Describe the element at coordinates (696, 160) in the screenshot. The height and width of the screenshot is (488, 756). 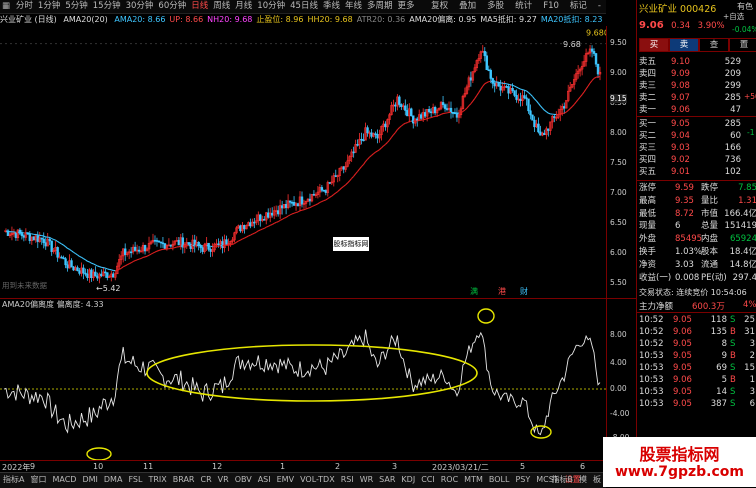
I see `order-book-row: 买四9.02736` at that location.